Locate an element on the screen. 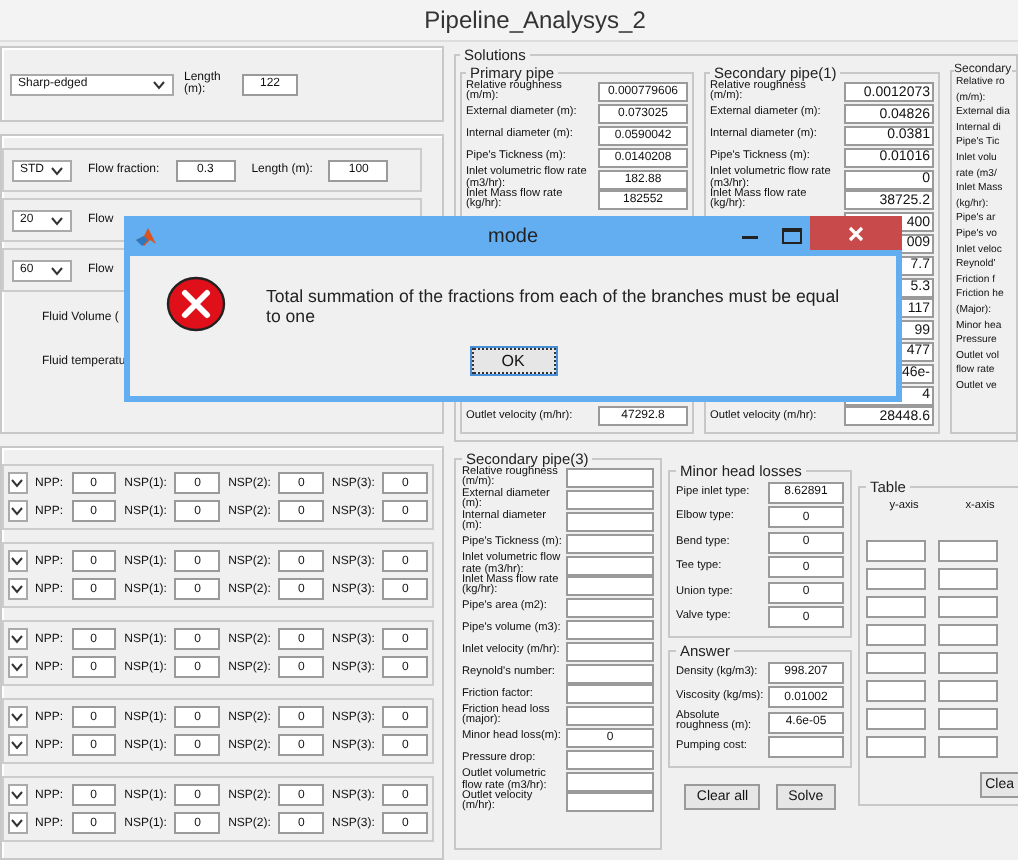 Image resolution: width=1018 pixels, height=860 pixels. ok-button: OK is located at coordinates (513, 361).